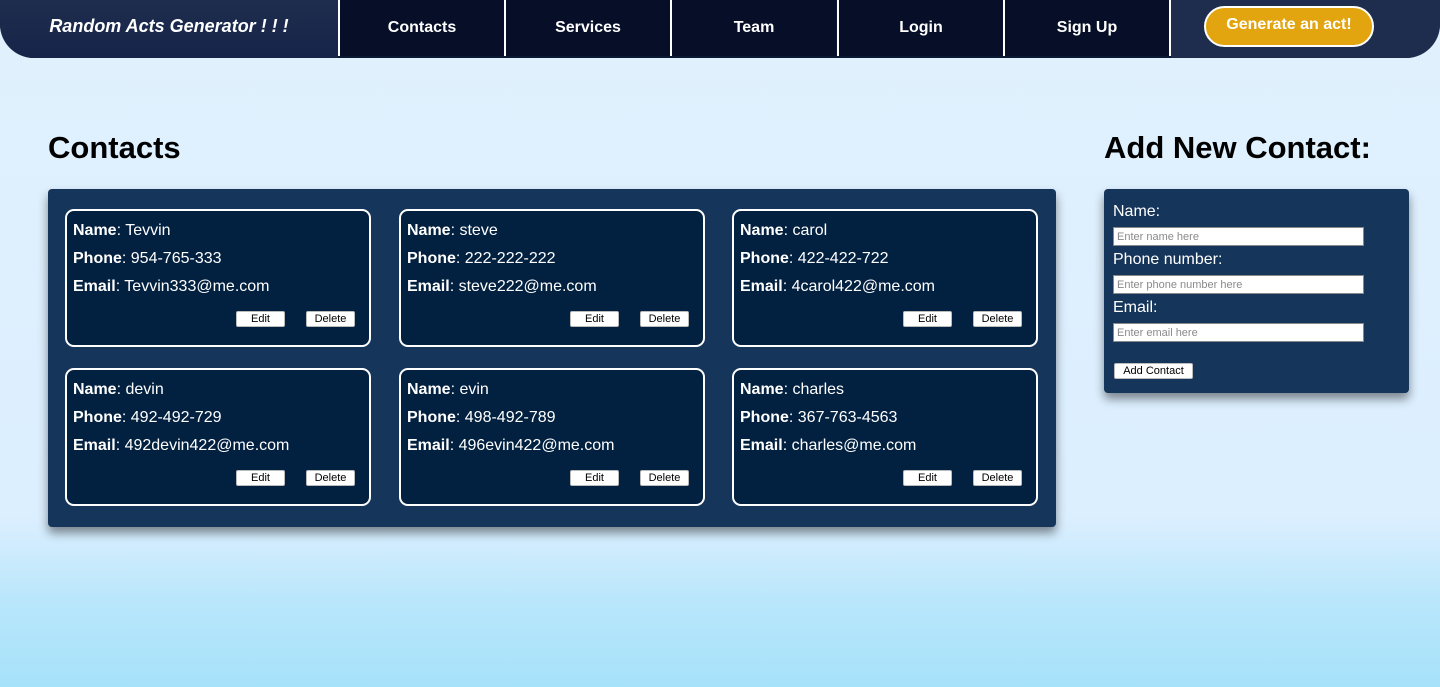 Image resolution: width=1440 pixels, height=687 pixels. I want to click on email-input, so click(1238, 332).